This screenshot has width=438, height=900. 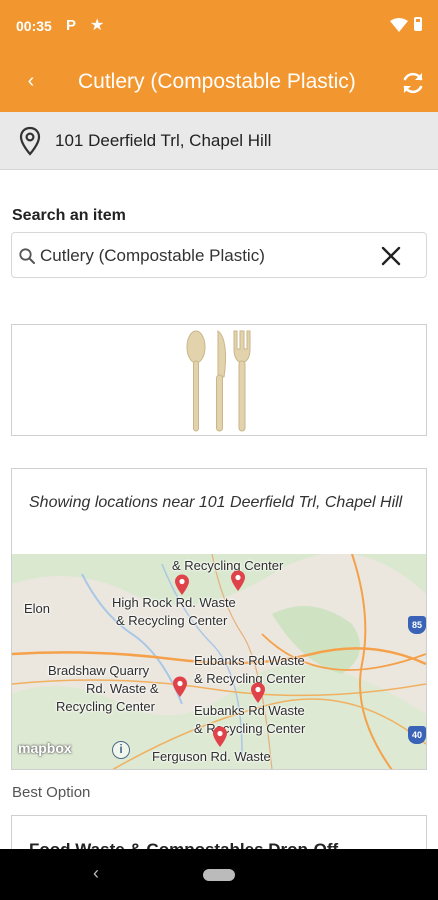 I want to click on map-label: Ferguson Rd. Waste, so click(x=211, y=756).